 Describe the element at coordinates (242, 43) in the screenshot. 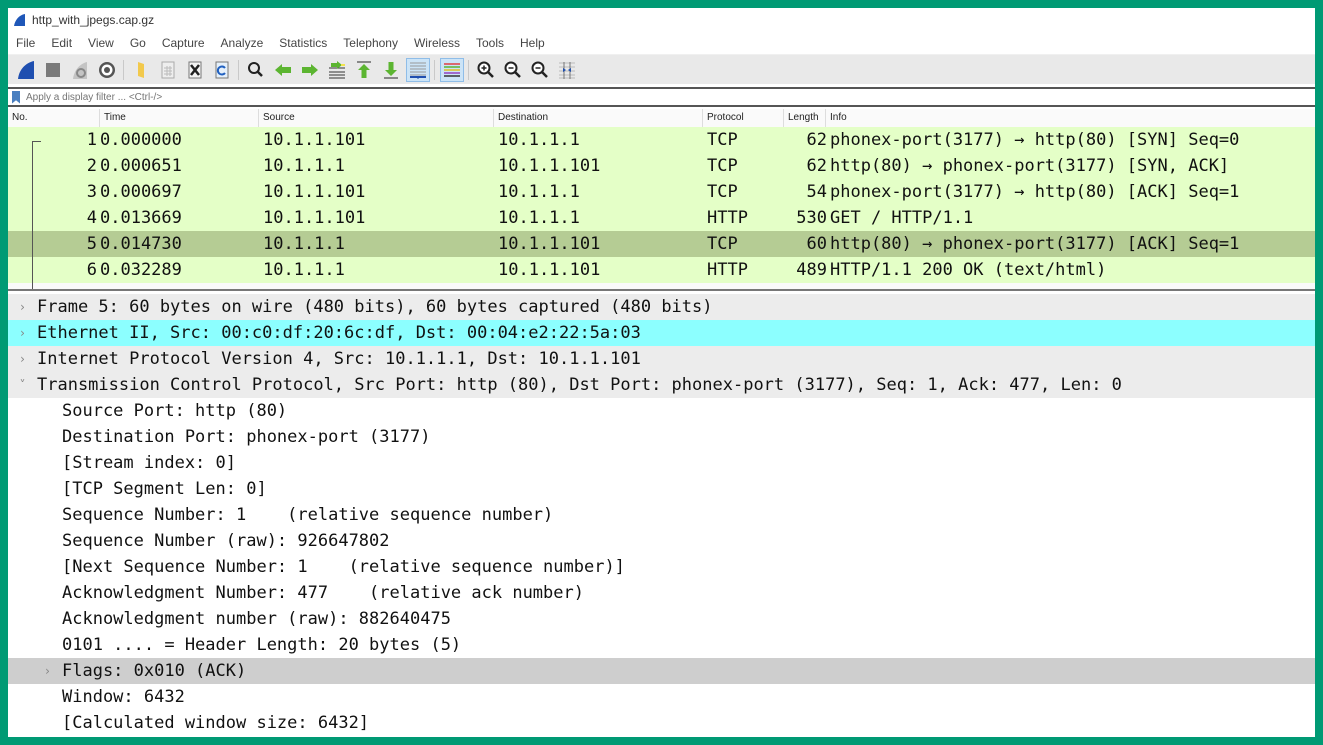

I see `menu-analyze: Analyze` at that location.